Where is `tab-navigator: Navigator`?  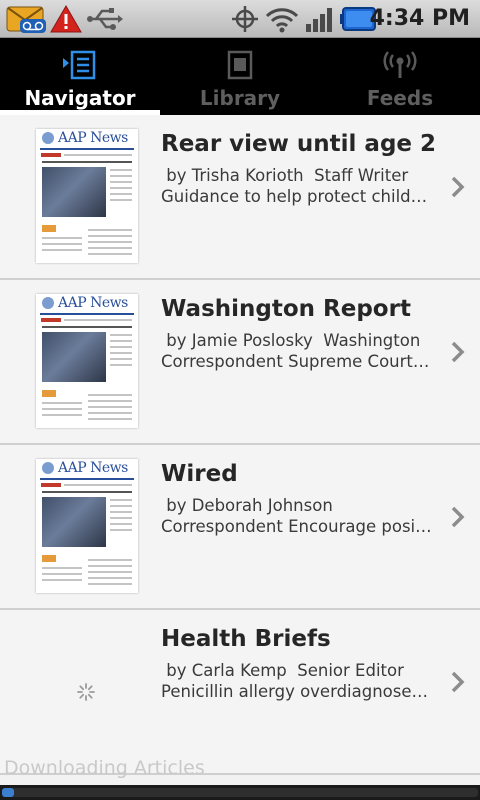 tab-navigator: Navigator is located at coordinates (80, 76).